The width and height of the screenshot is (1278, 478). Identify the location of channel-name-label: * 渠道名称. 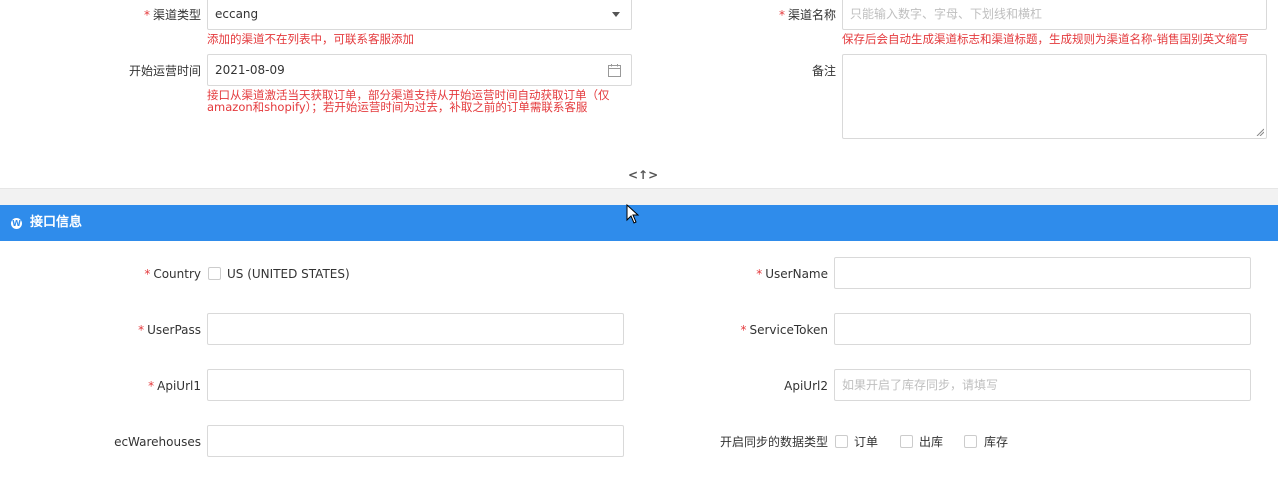
(807, 15).